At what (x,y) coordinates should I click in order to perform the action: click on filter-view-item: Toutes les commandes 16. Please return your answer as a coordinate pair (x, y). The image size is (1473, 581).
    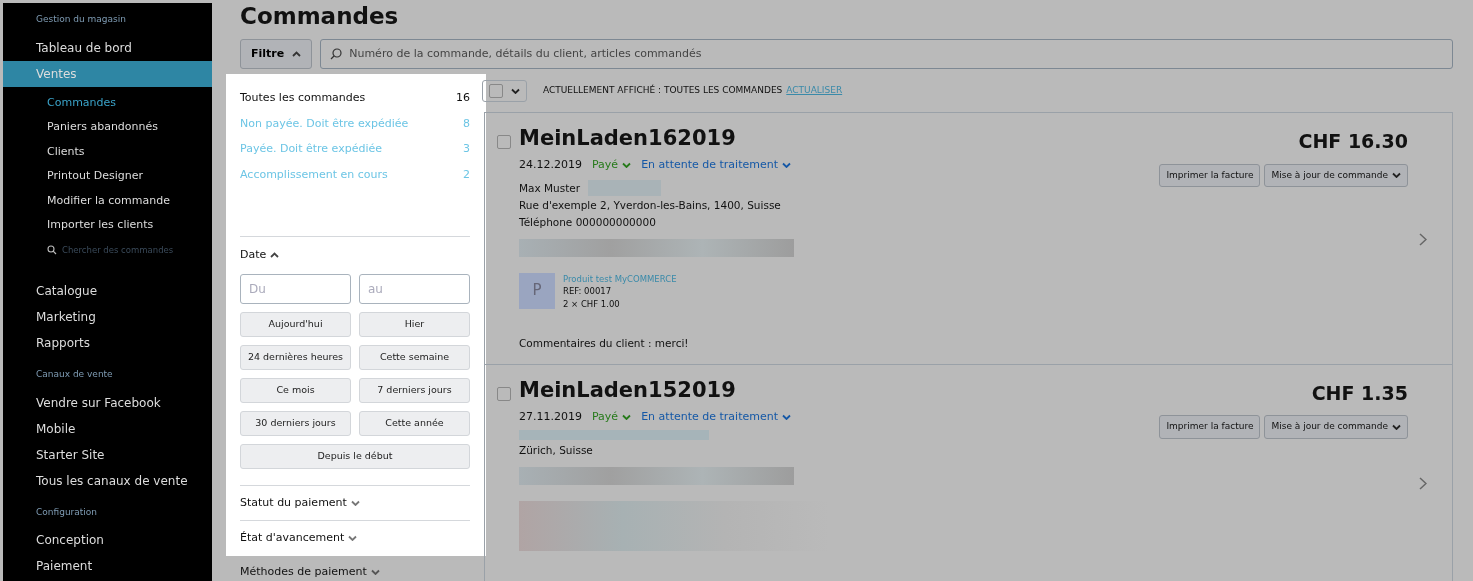
    Looking at the image, I should click on (355, 99).